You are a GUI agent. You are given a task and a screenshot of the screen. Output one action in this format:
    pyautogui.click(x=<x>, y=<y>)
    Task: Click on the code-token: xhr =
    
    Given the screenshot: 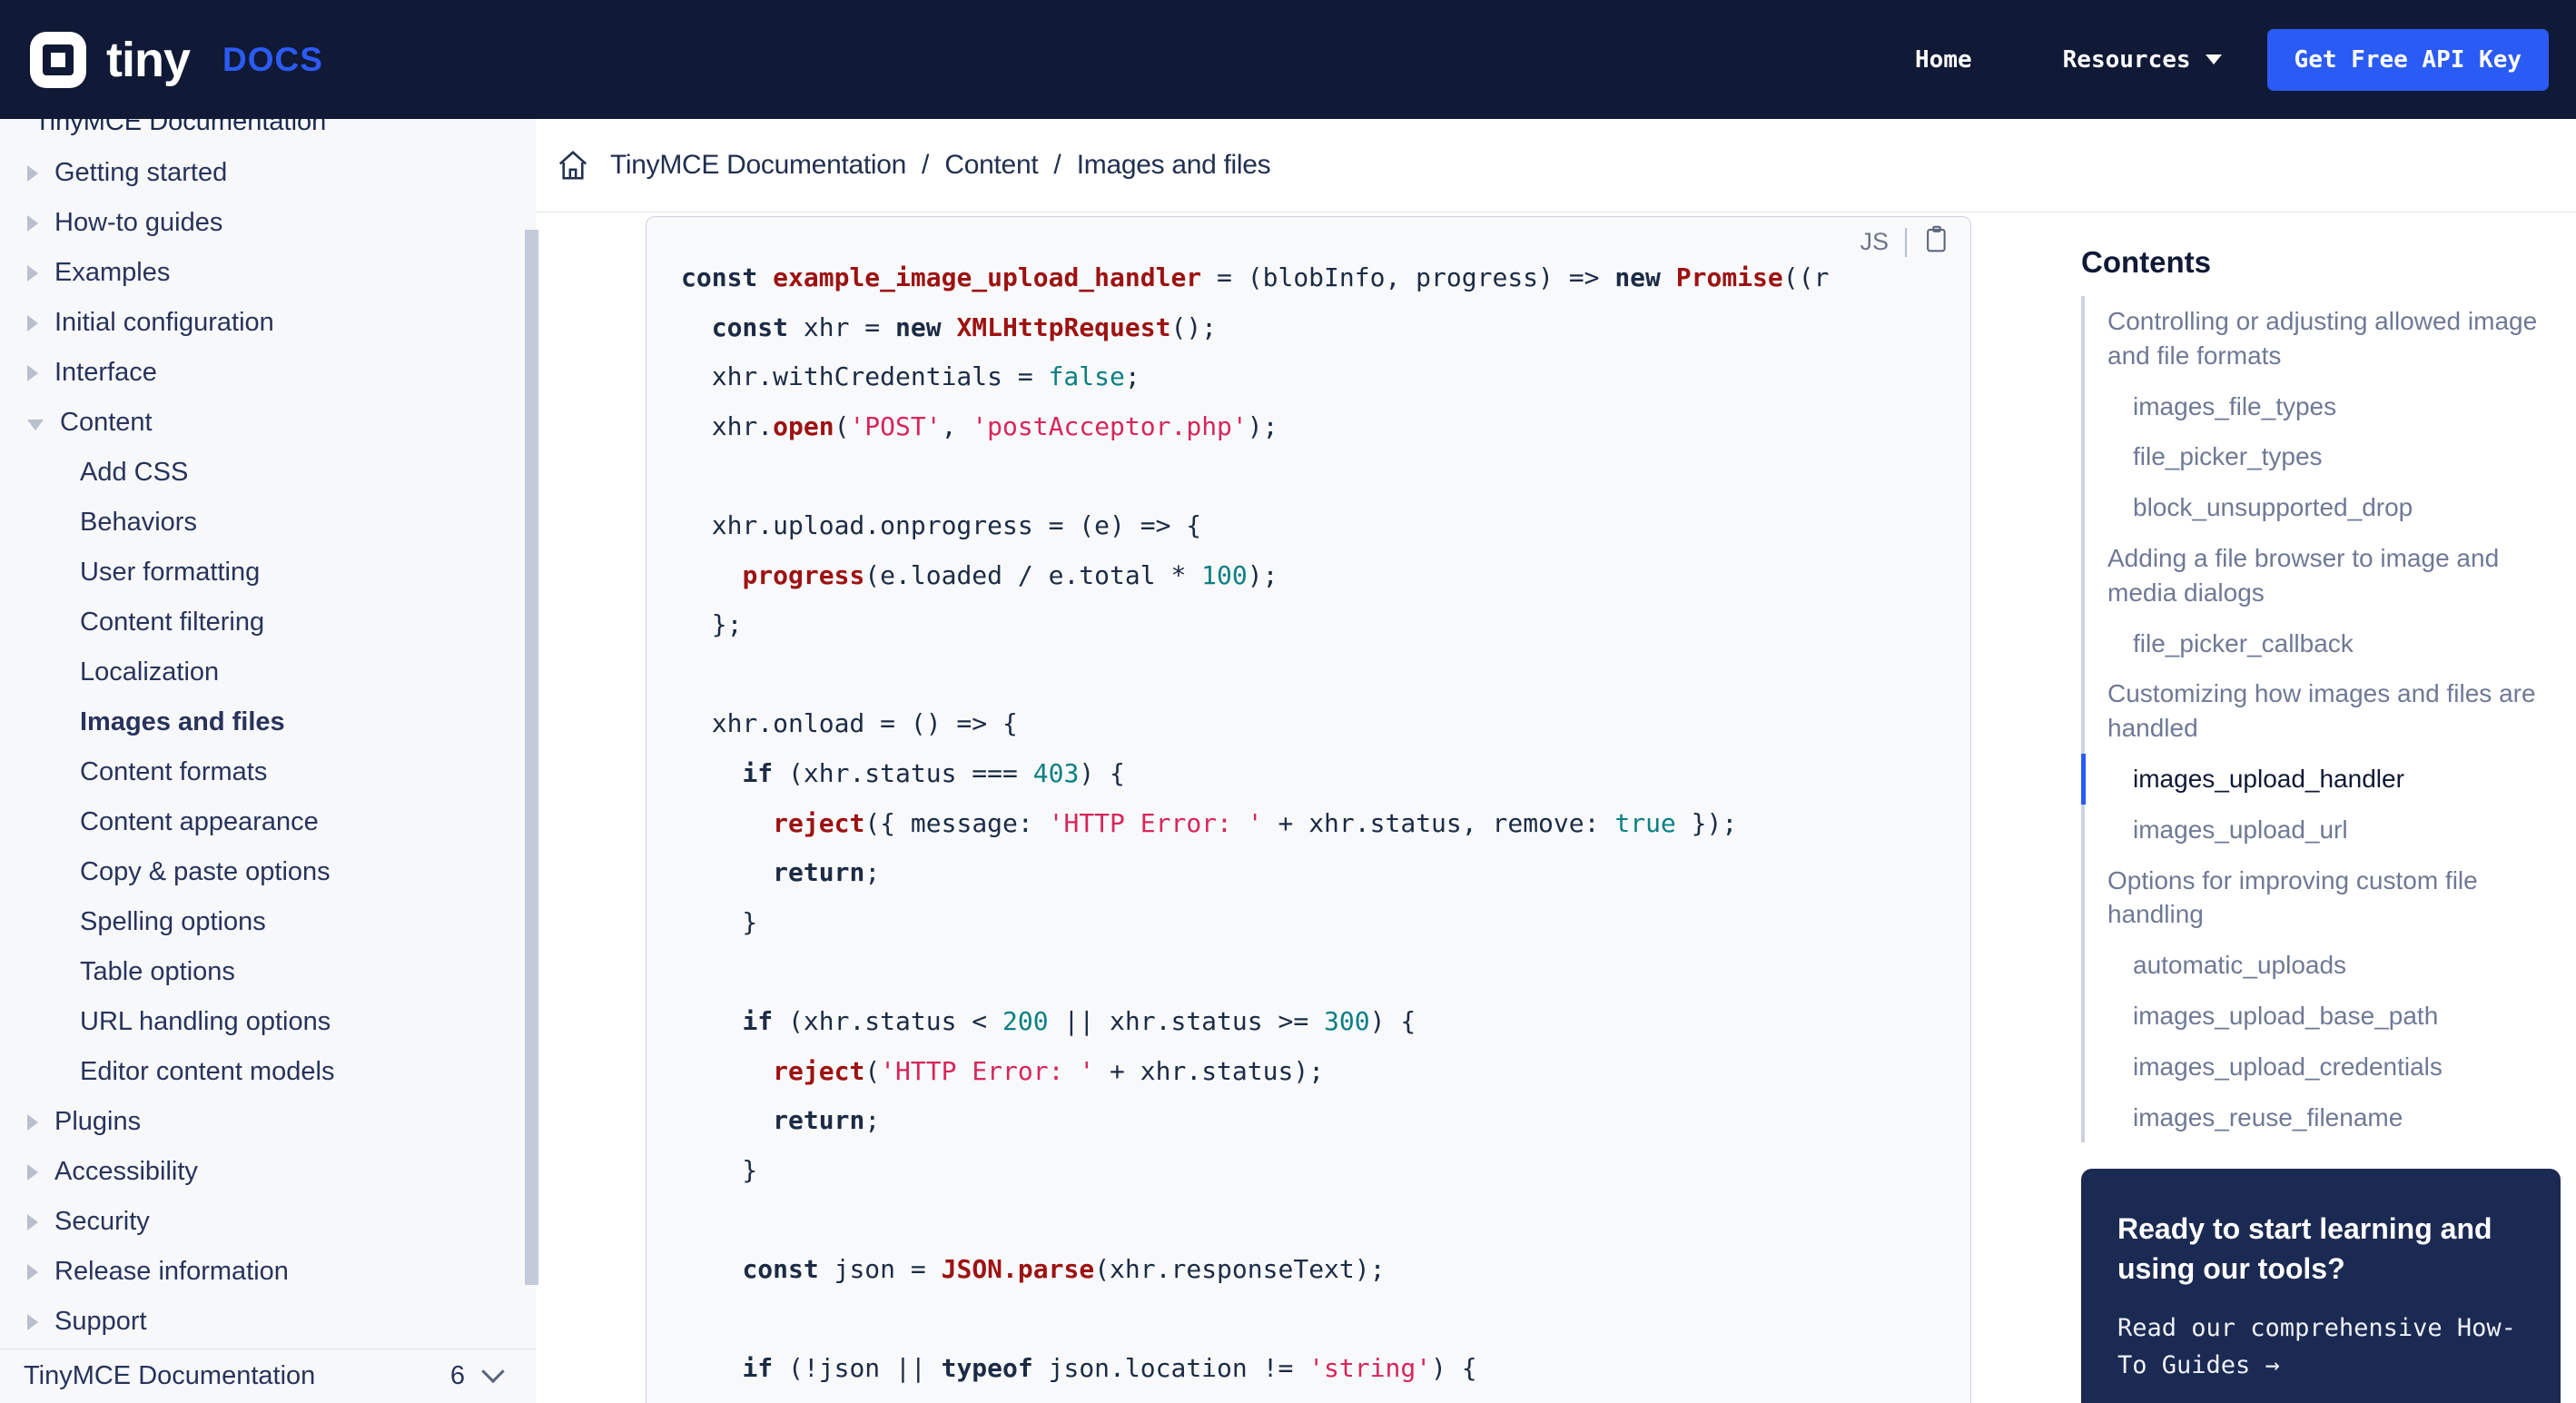 What is the action you would take?
    pyautogui.click(x=849, y=326)
    